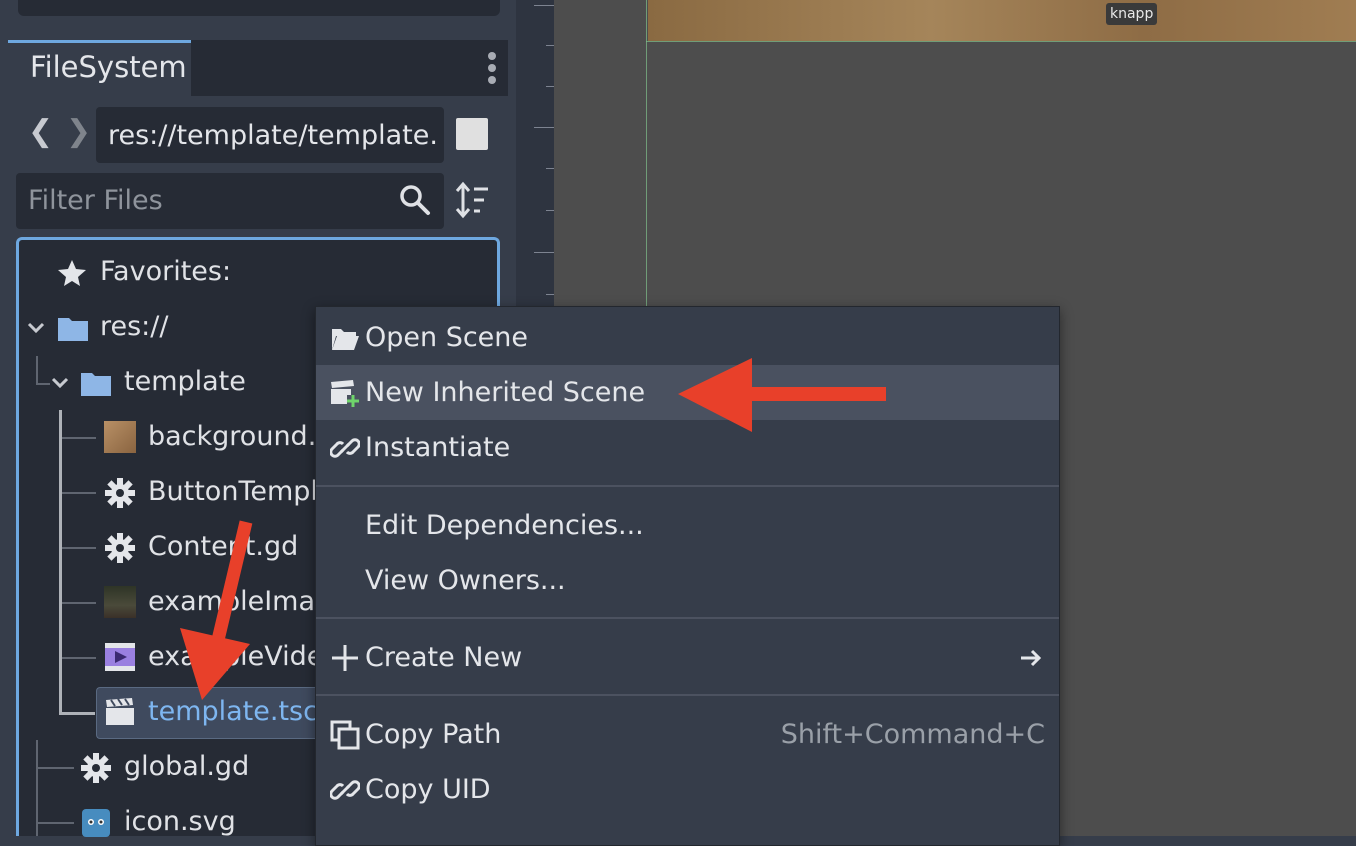 This screenshot has width=1356, height=846. Describe the element at coordinates (1002, 20) in the screenshot. I see `scene-background-image` at that location.